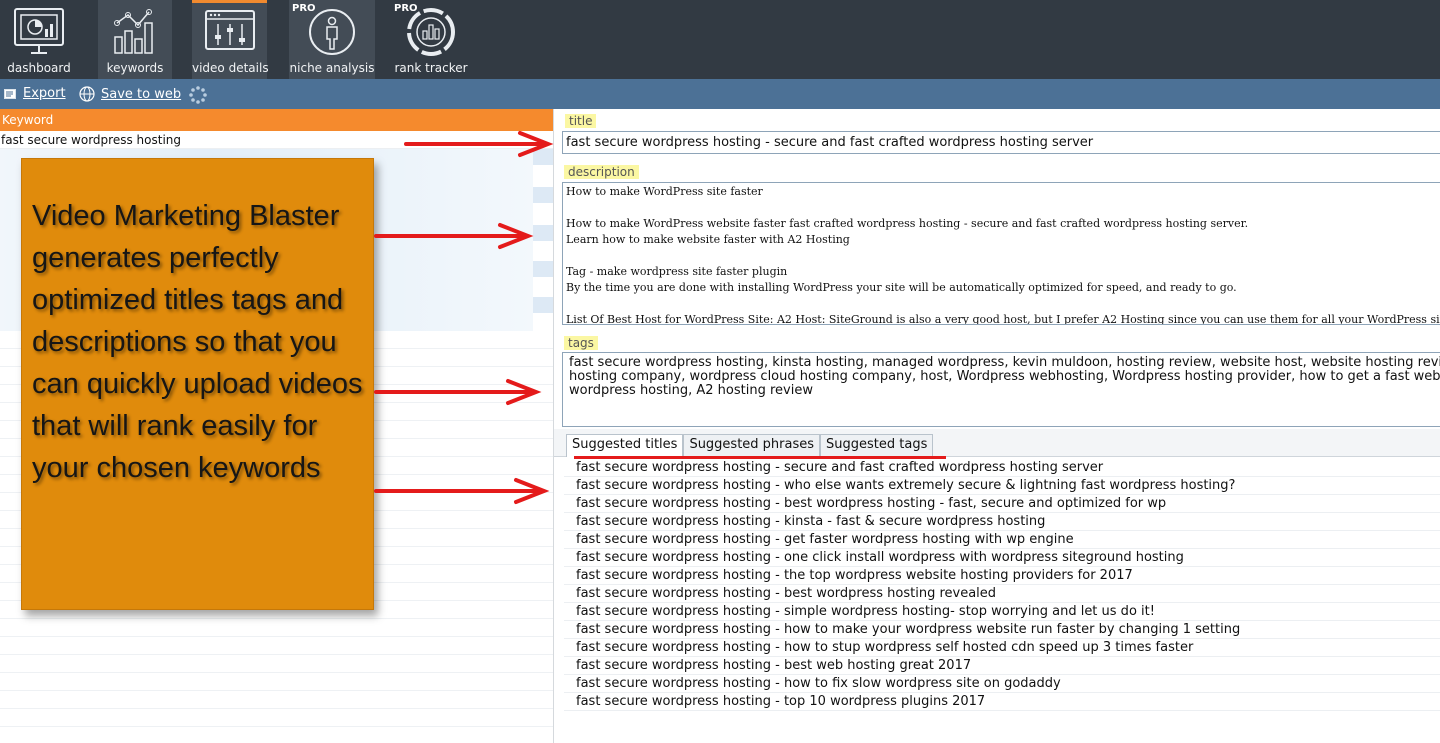 Image resolution: width=1440 pixels, height=743 pixels. I want to click on toolbar-dashboard: dashboard, so click(39, 39).